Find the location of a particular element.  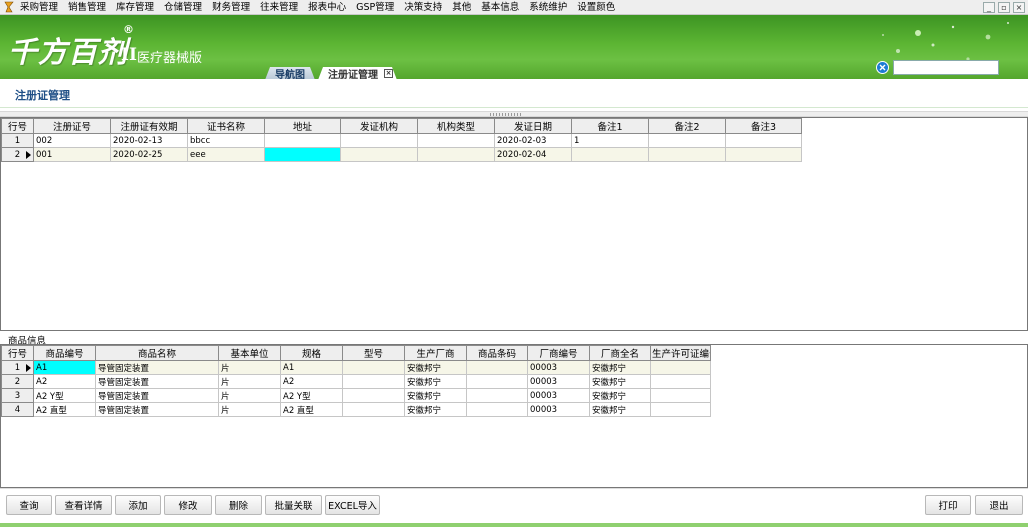

table-cell: 2020-02-04 is located at coordinates (533, 154).